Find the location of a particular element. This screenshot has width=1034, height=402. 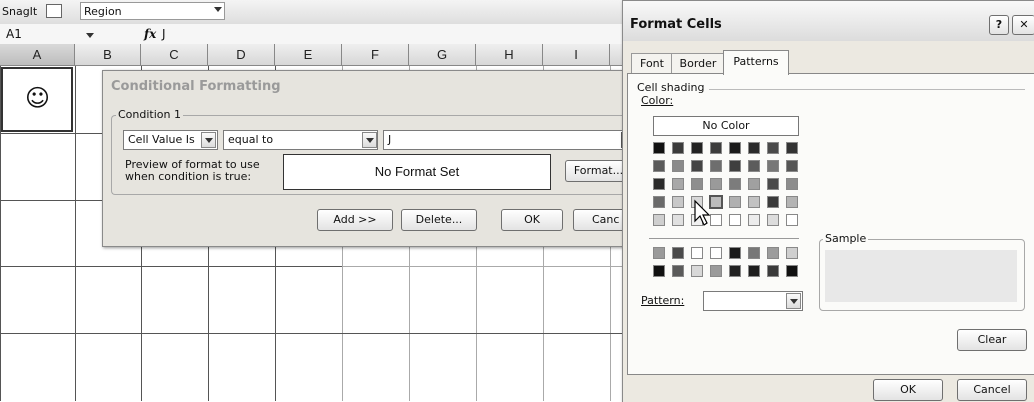

clear-button: Clear is located at coordinates (992, 340).